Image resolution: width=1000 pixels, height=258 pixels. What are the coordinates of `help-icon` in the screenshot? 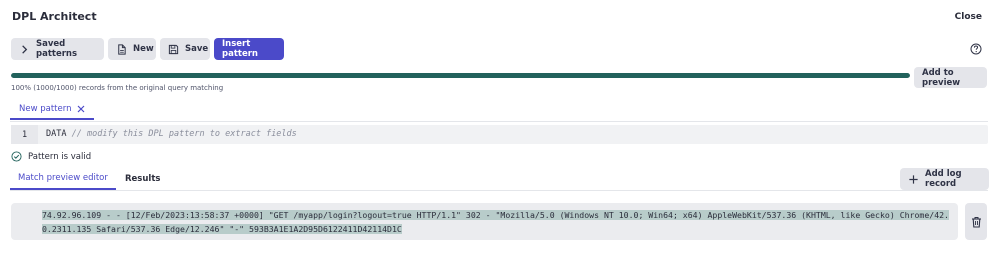 It's located at (976, 49).